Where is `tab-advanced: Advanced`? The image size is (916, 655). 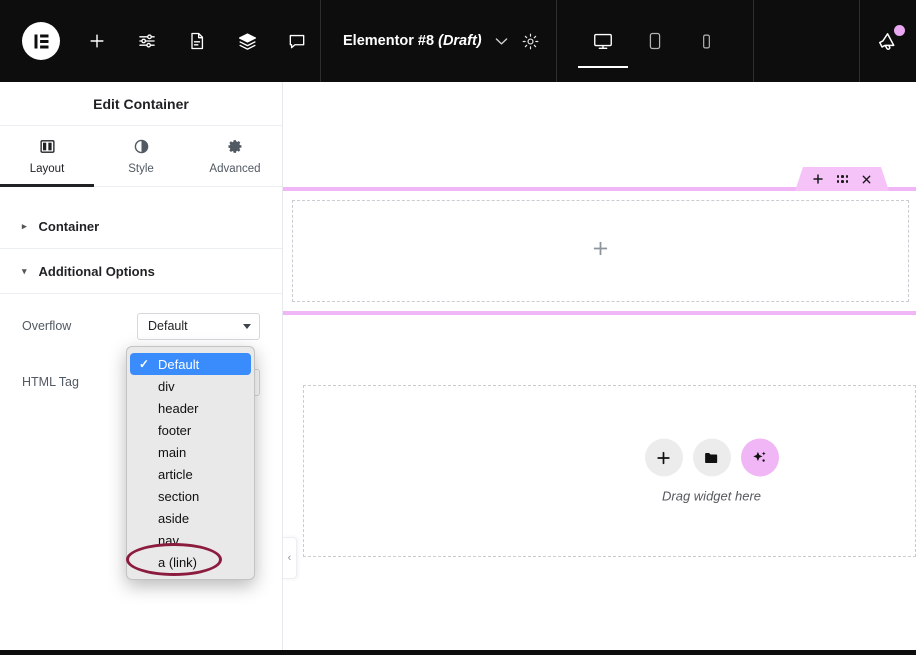 tab-advanced: Advanced is located at coordinates (235, 156).